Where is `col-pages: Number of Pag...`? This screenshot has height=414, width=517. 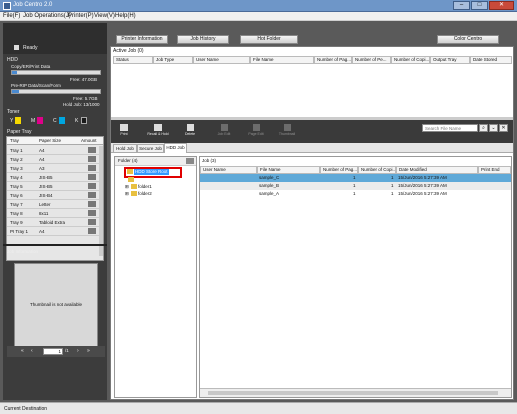
col-pages: Number of Pag... is located at coordinates (333, 60).